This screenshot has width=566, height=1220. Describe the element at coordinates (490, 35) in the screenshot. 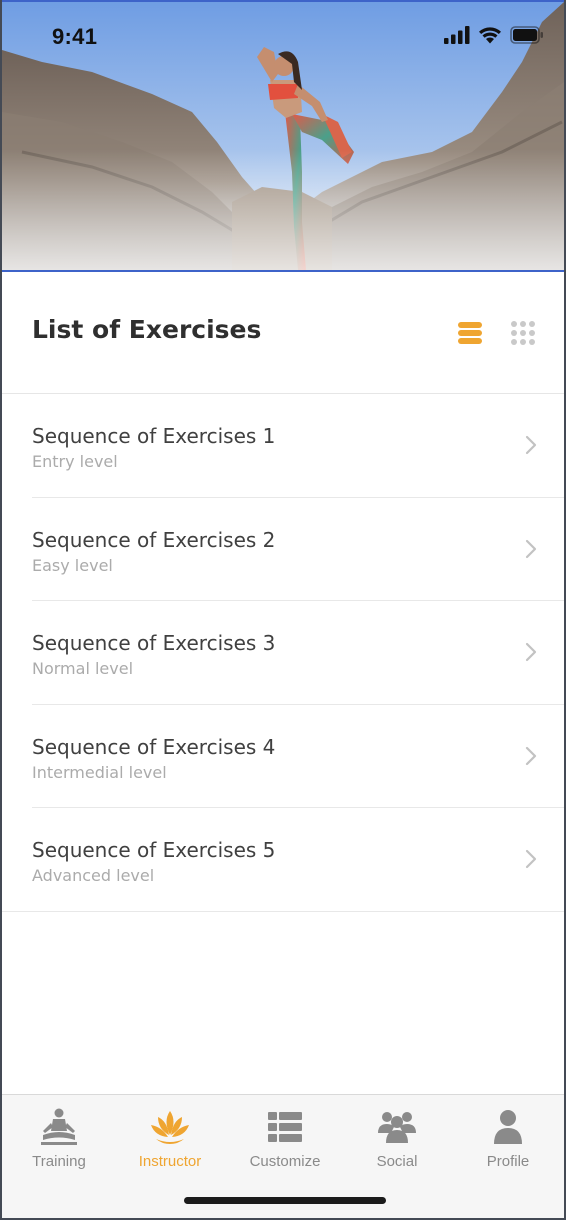

I see `wifi-icon` at that location.